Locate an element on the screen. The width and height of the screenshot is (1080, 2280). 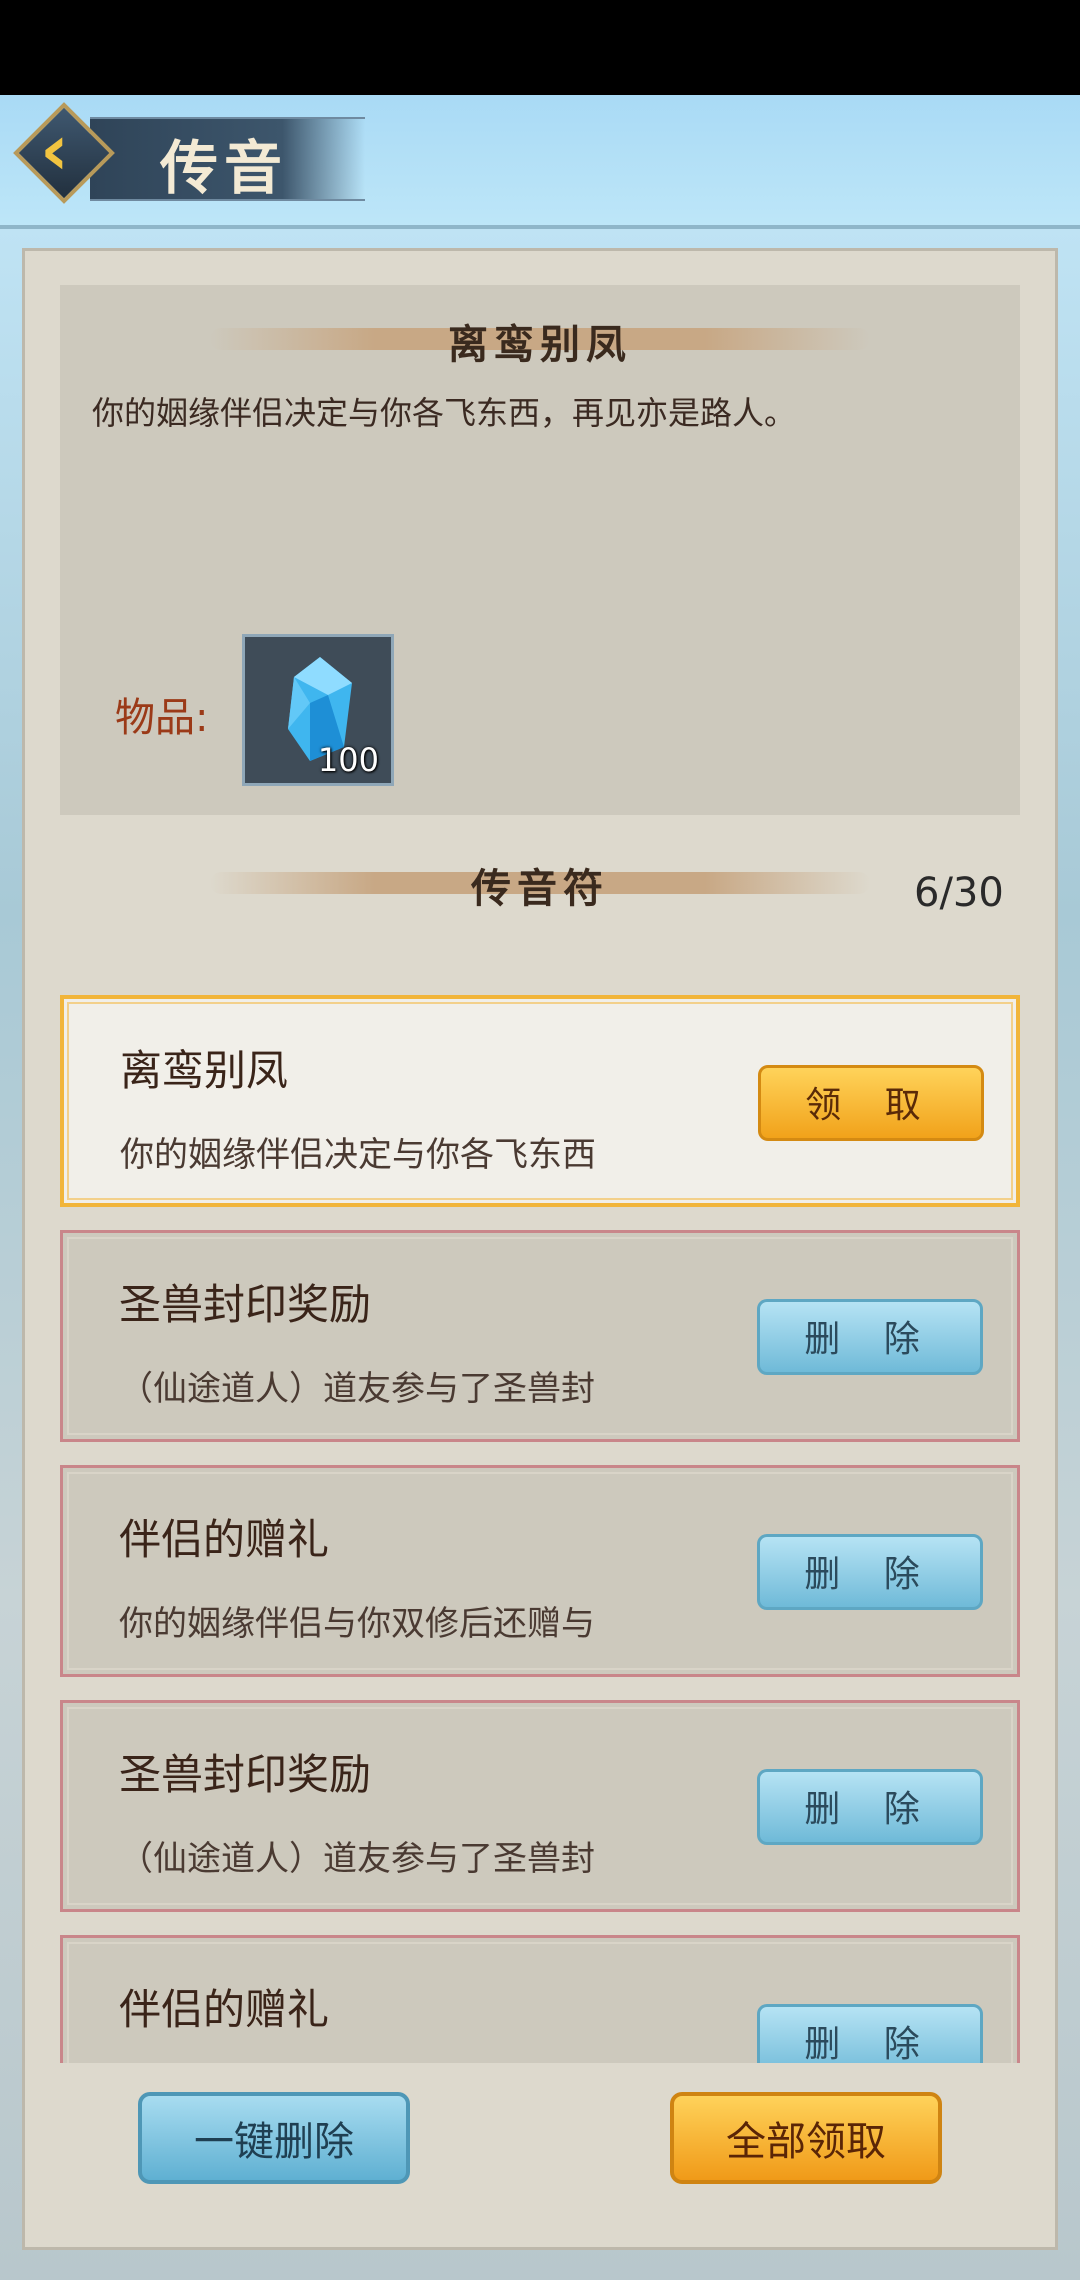
back-button: ‹ is located at coordinates (64, 153).